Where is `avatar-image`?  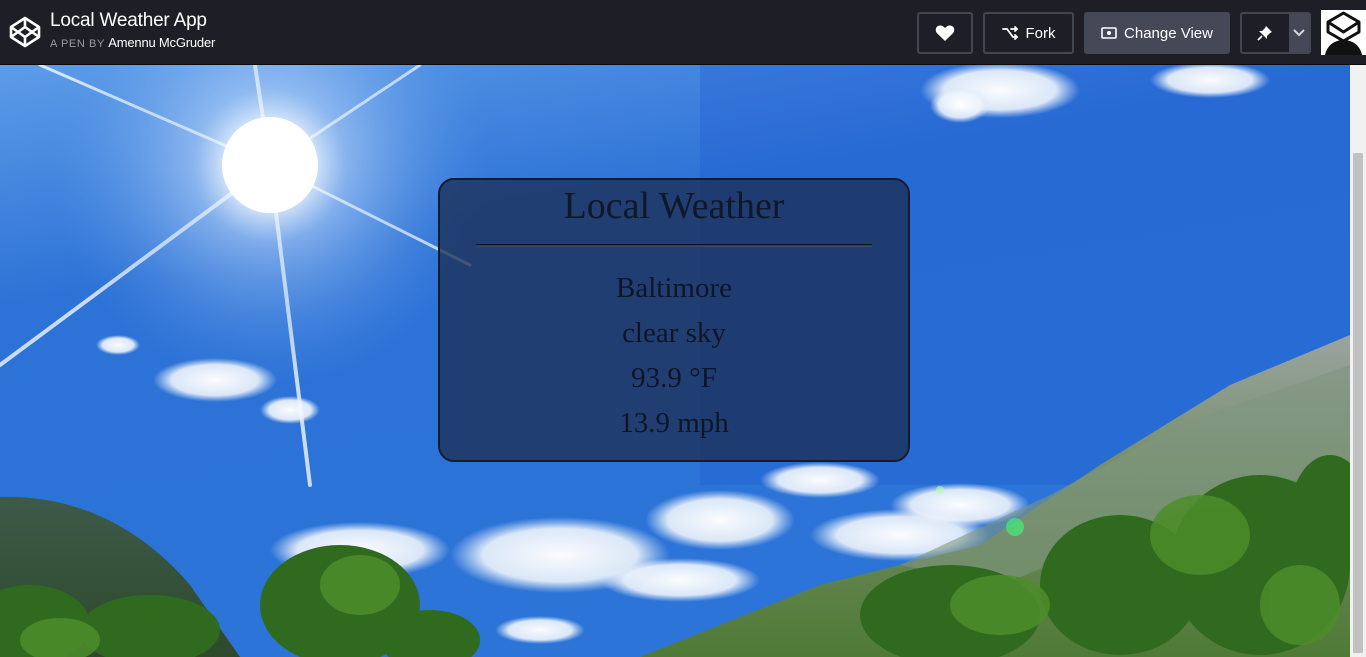 avatar-image is located at coordinates (1343, 32).